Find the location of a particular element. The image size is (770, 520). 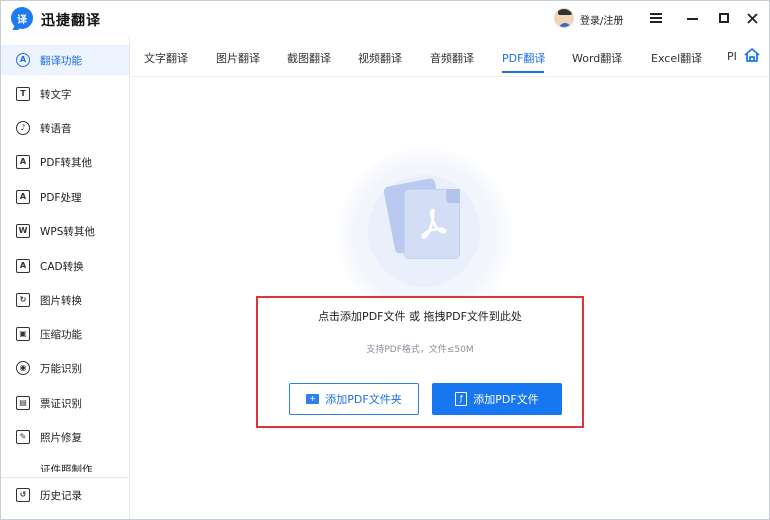

compress-icon: ▣ is located at coordinates (23, 334).